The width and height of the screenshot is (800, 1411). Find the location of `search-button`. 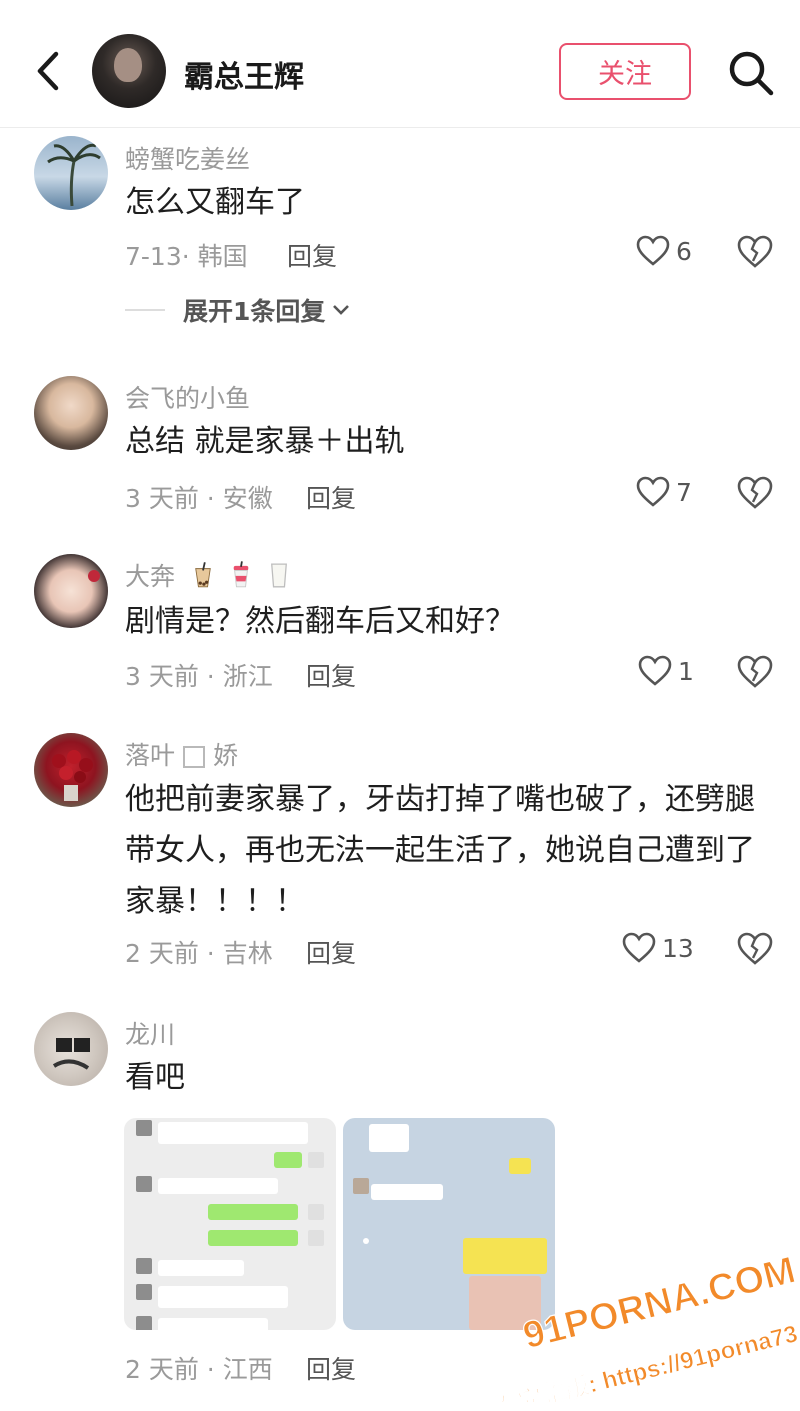

search-button is located at coordinates (751, 73).